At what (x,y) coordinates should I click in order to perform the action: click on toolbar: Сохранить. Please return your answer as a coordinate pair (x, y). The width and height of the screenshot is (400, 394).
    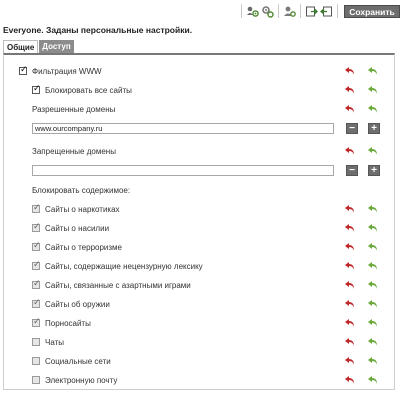
    Looking at the image, I should click on (200, 10).